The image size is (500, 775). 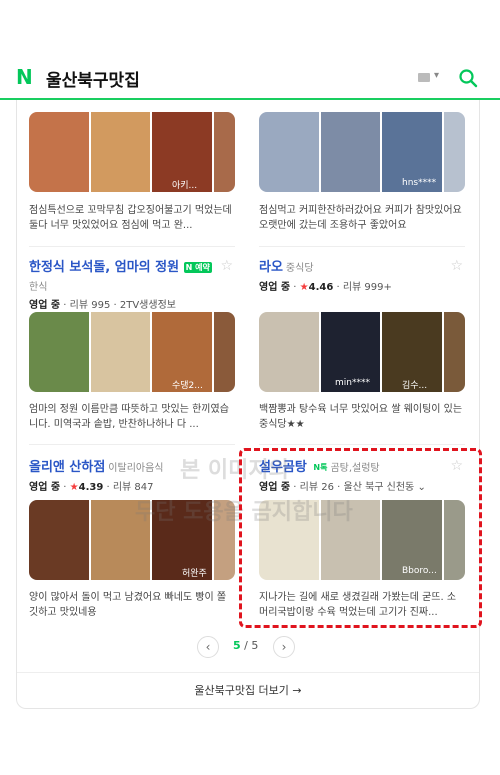 I want to click on place-category: 한식, so click(x=38, y=287).